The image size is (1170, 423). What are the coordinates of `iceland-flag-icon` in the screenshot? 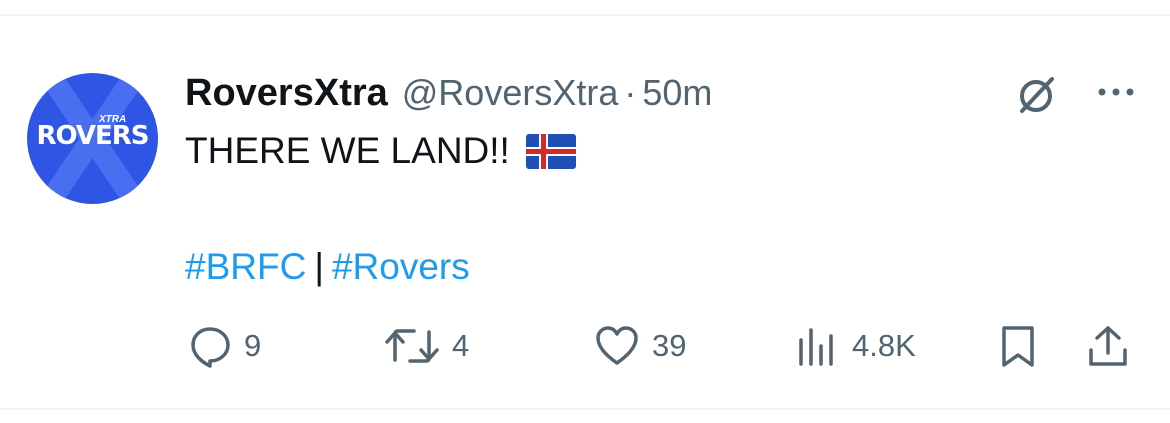 It's located at (550, 151).